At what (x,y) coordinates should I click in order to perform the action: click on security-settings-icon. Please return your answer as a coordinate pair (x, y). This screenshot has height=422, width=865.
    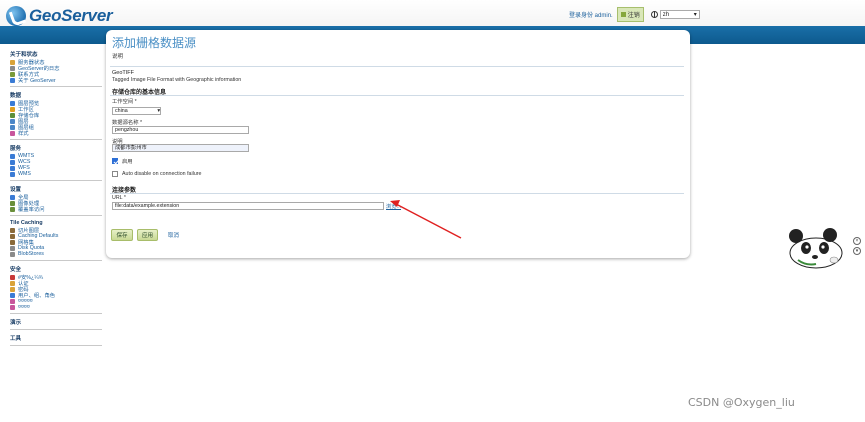
    Looking at the image, I should click on (12, 277).